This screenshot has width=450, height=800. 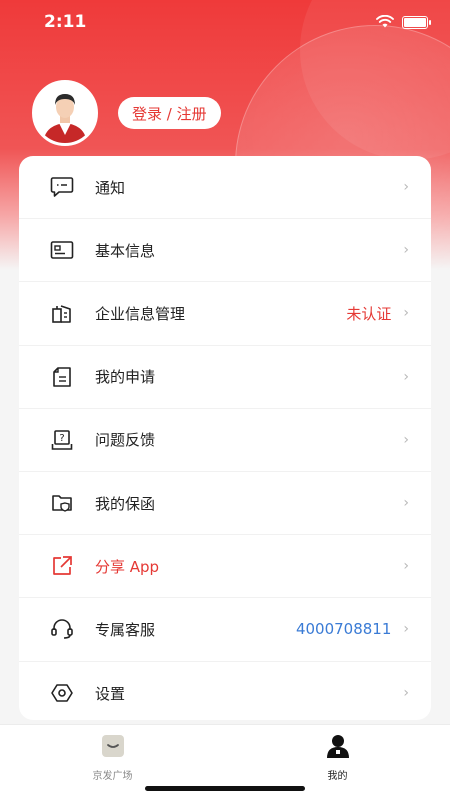 I want to click on menu-item-feedback: ? 问题反馈 ›, so click(x=225, y=440).